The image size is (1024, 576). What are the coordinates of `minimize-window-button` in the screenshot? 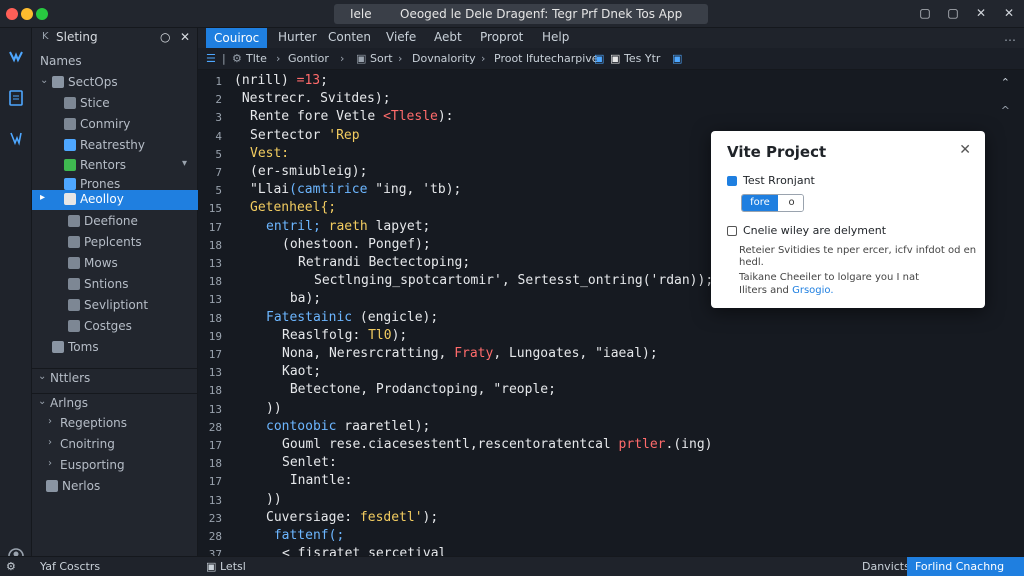 It's located at (27, 14).